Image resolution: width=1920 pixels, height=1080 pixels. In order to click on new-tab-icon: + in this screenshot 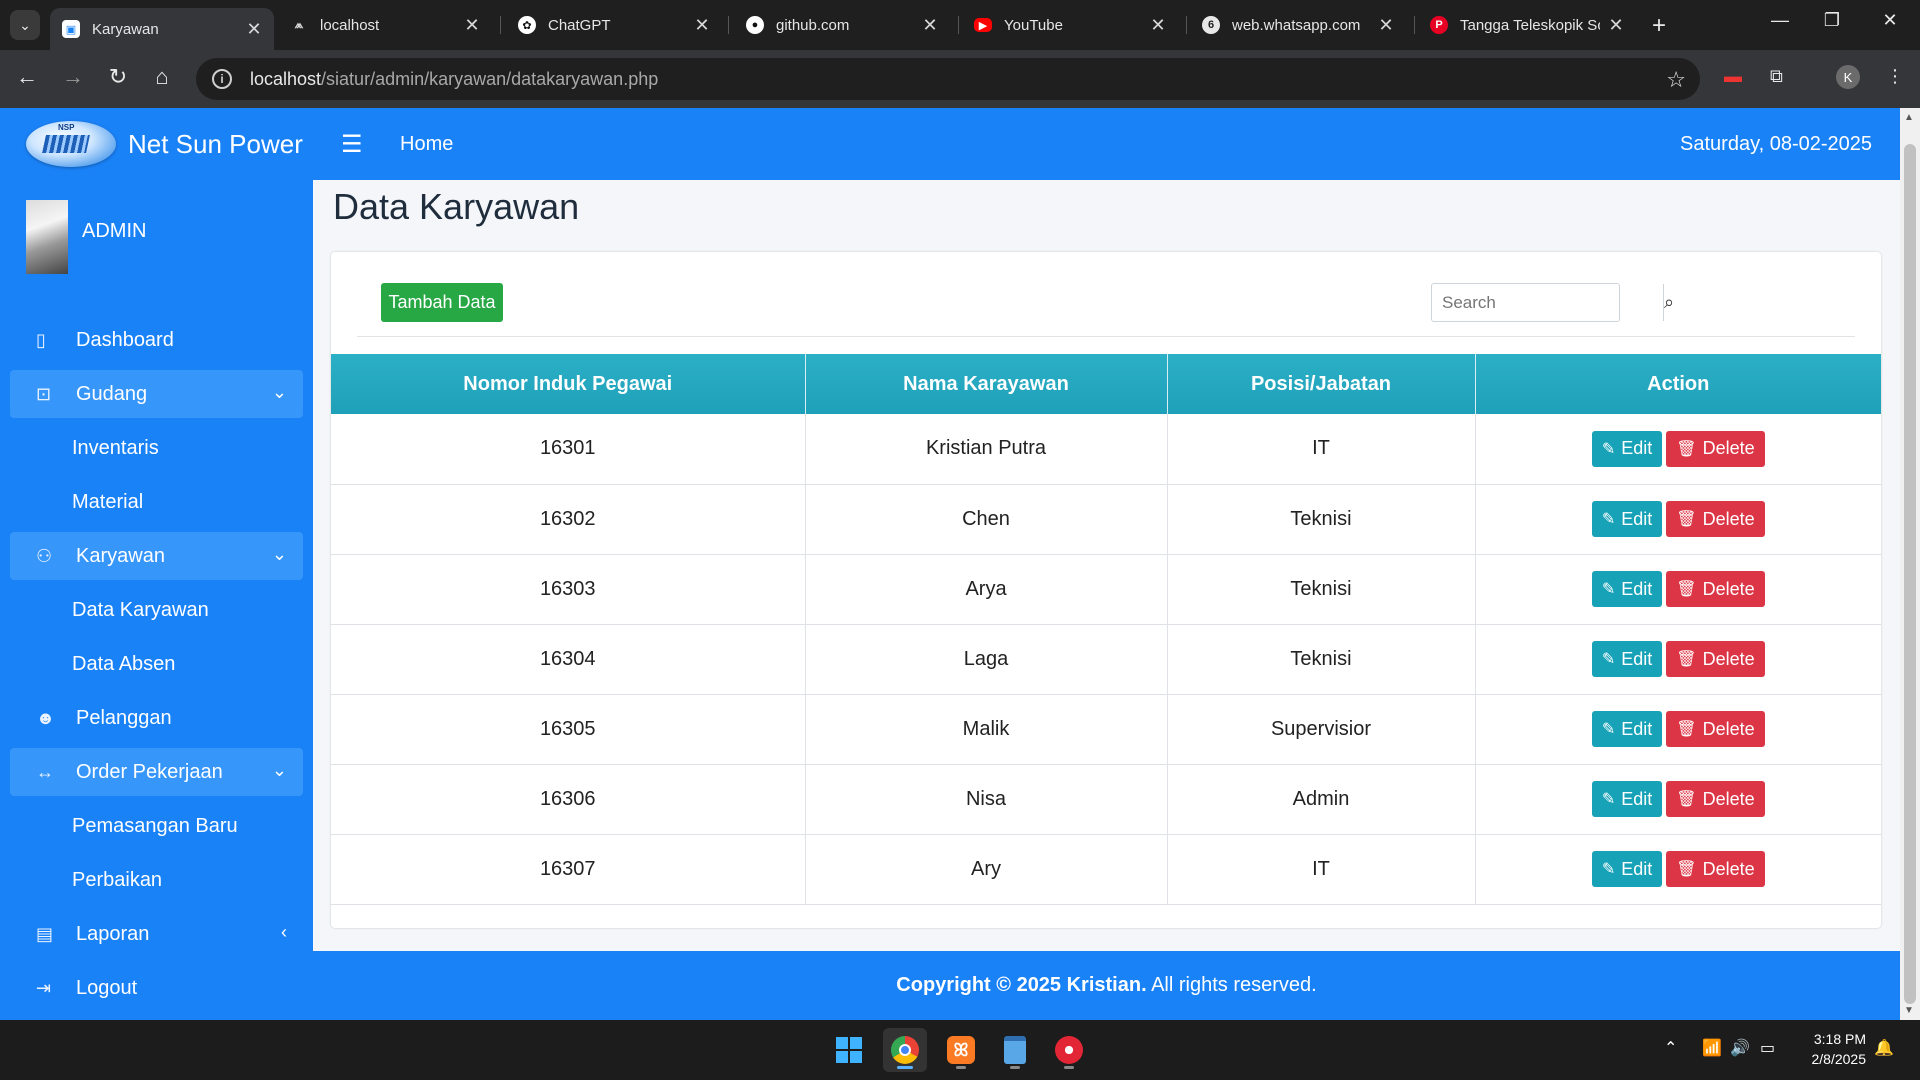, I will do `click(1659, 26)`.